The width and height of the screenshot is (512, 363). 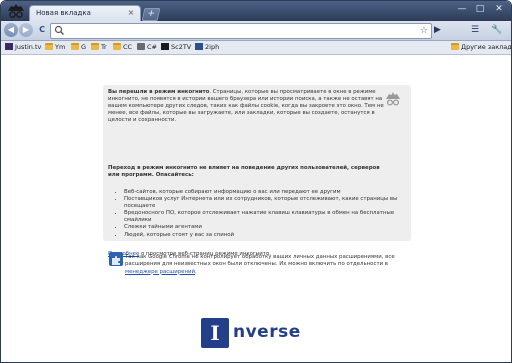 I want to click on minimize-button: —, so click(x=462, y=9).